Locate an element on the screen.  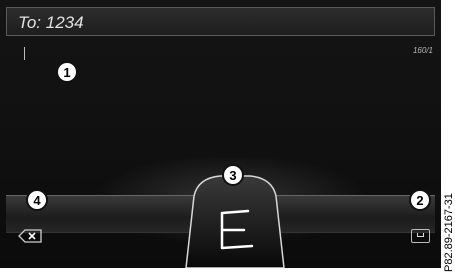
recipient-text: To: 1234 is located at coordinates (51, 23).